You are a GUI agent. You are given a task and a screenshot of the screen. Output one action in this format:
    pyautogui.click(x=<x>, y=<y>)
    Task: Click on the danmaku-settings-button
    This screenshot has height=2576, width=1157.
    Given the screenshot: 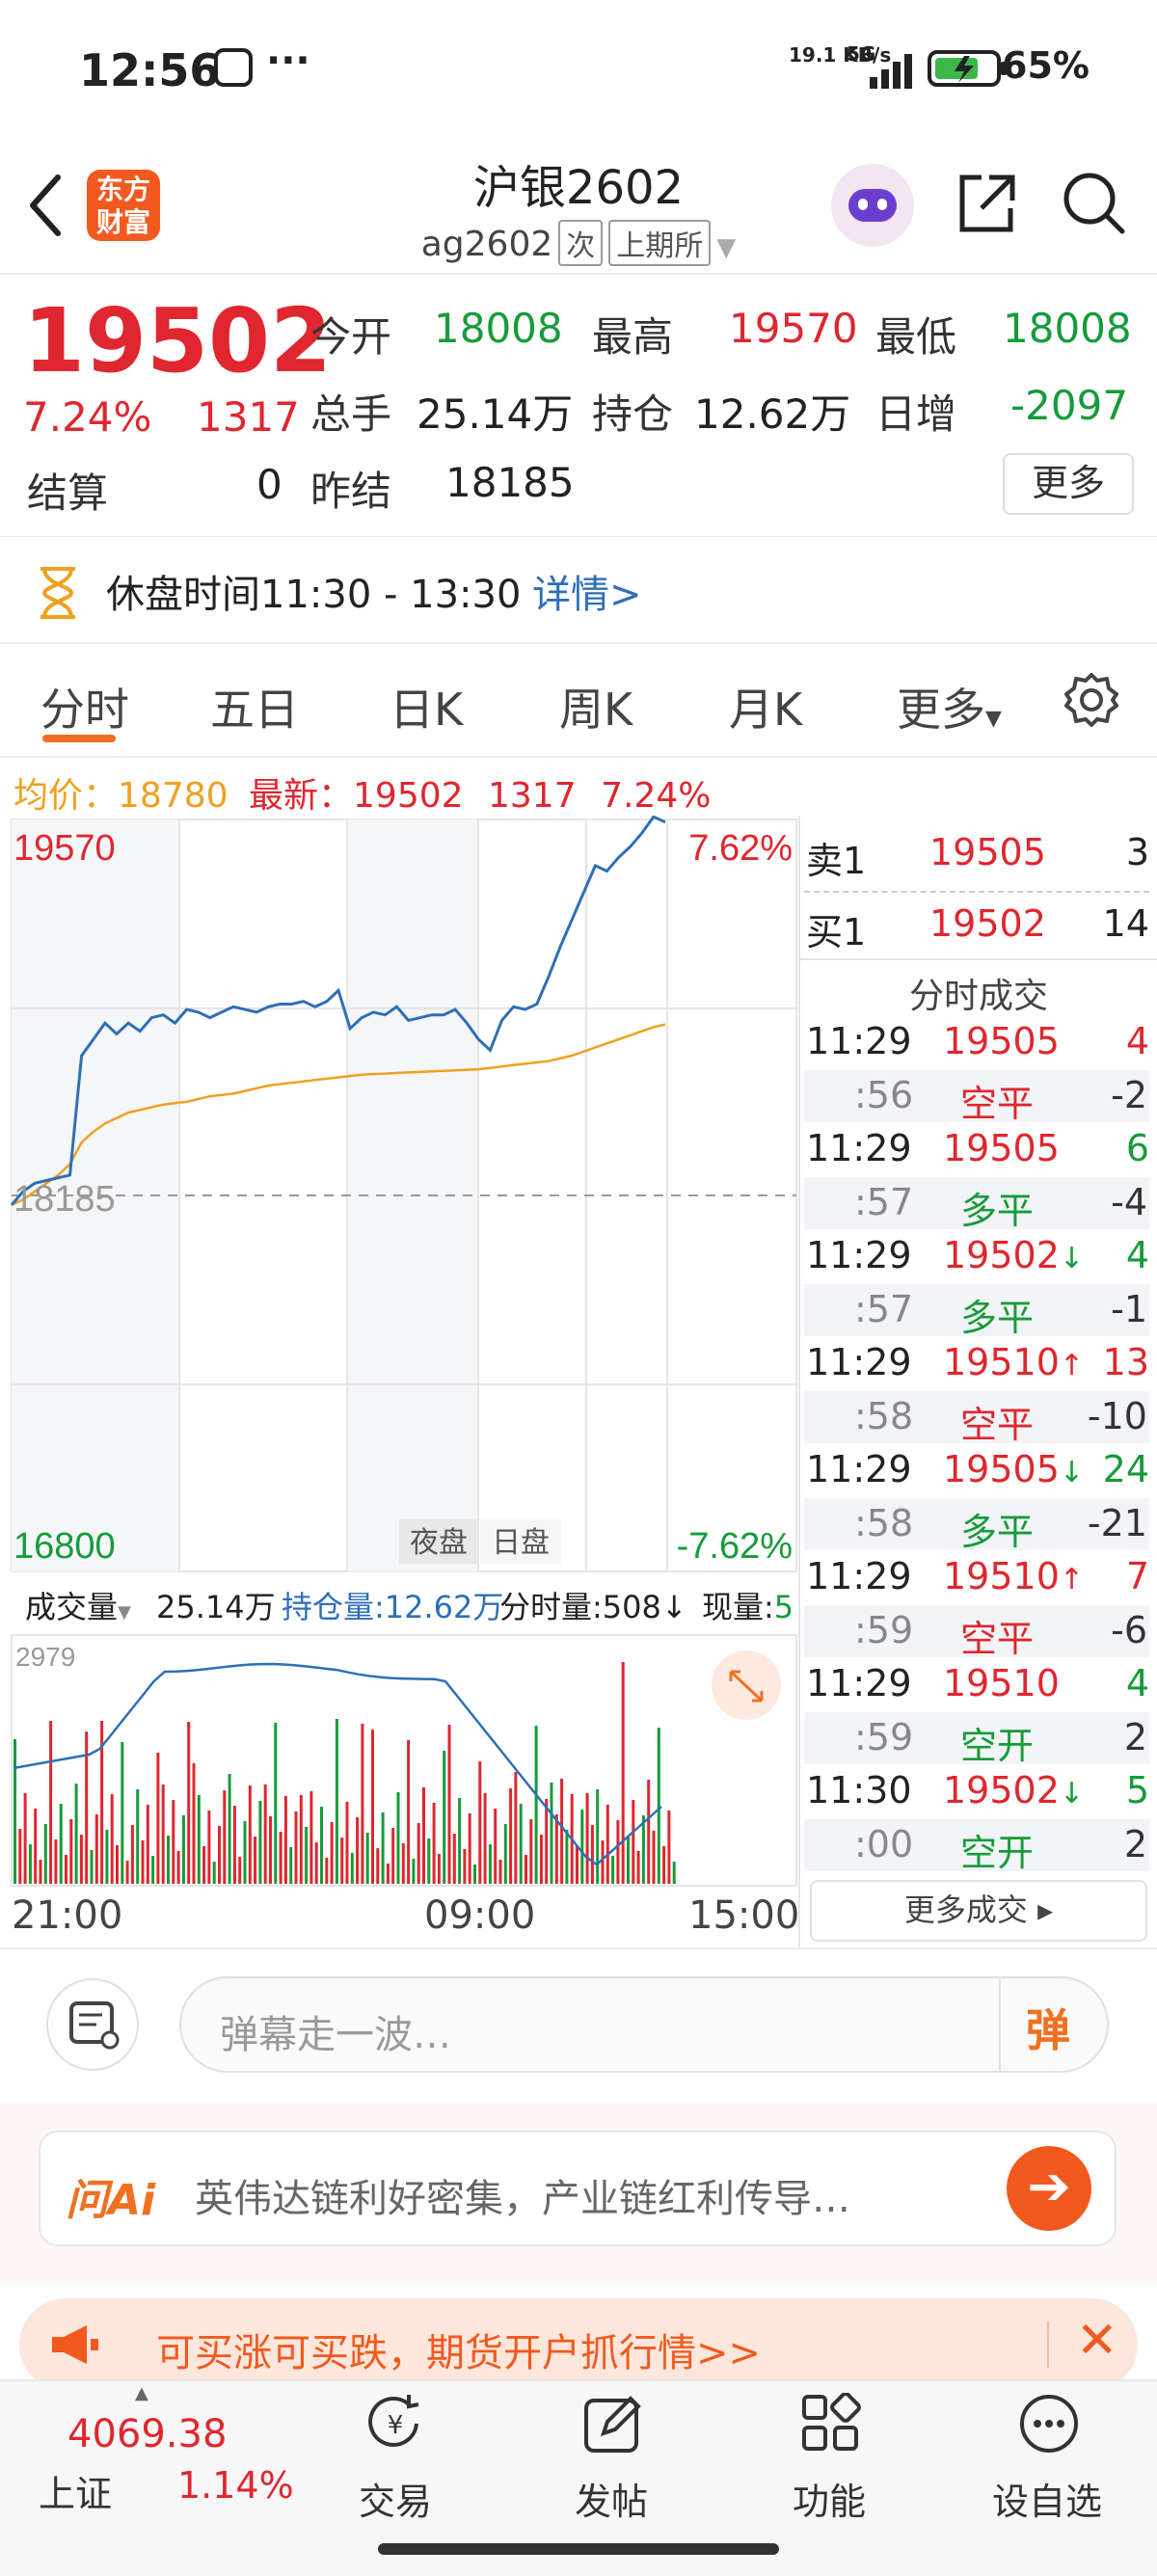 What is the action you would take?
    pyautogui.click(x=92, y=2025)
    